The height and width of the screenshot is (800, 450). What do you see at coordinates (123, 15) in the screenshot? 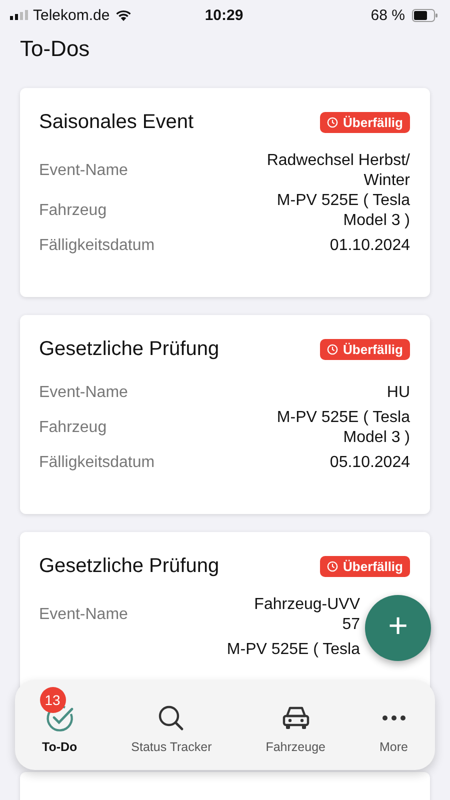
I see `wifi-icon` at bounding box center [123, 15].